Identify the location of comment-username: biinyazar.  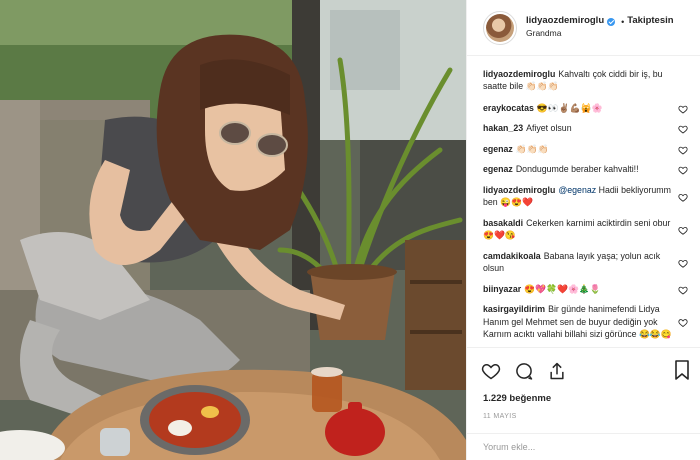
(502, 289).